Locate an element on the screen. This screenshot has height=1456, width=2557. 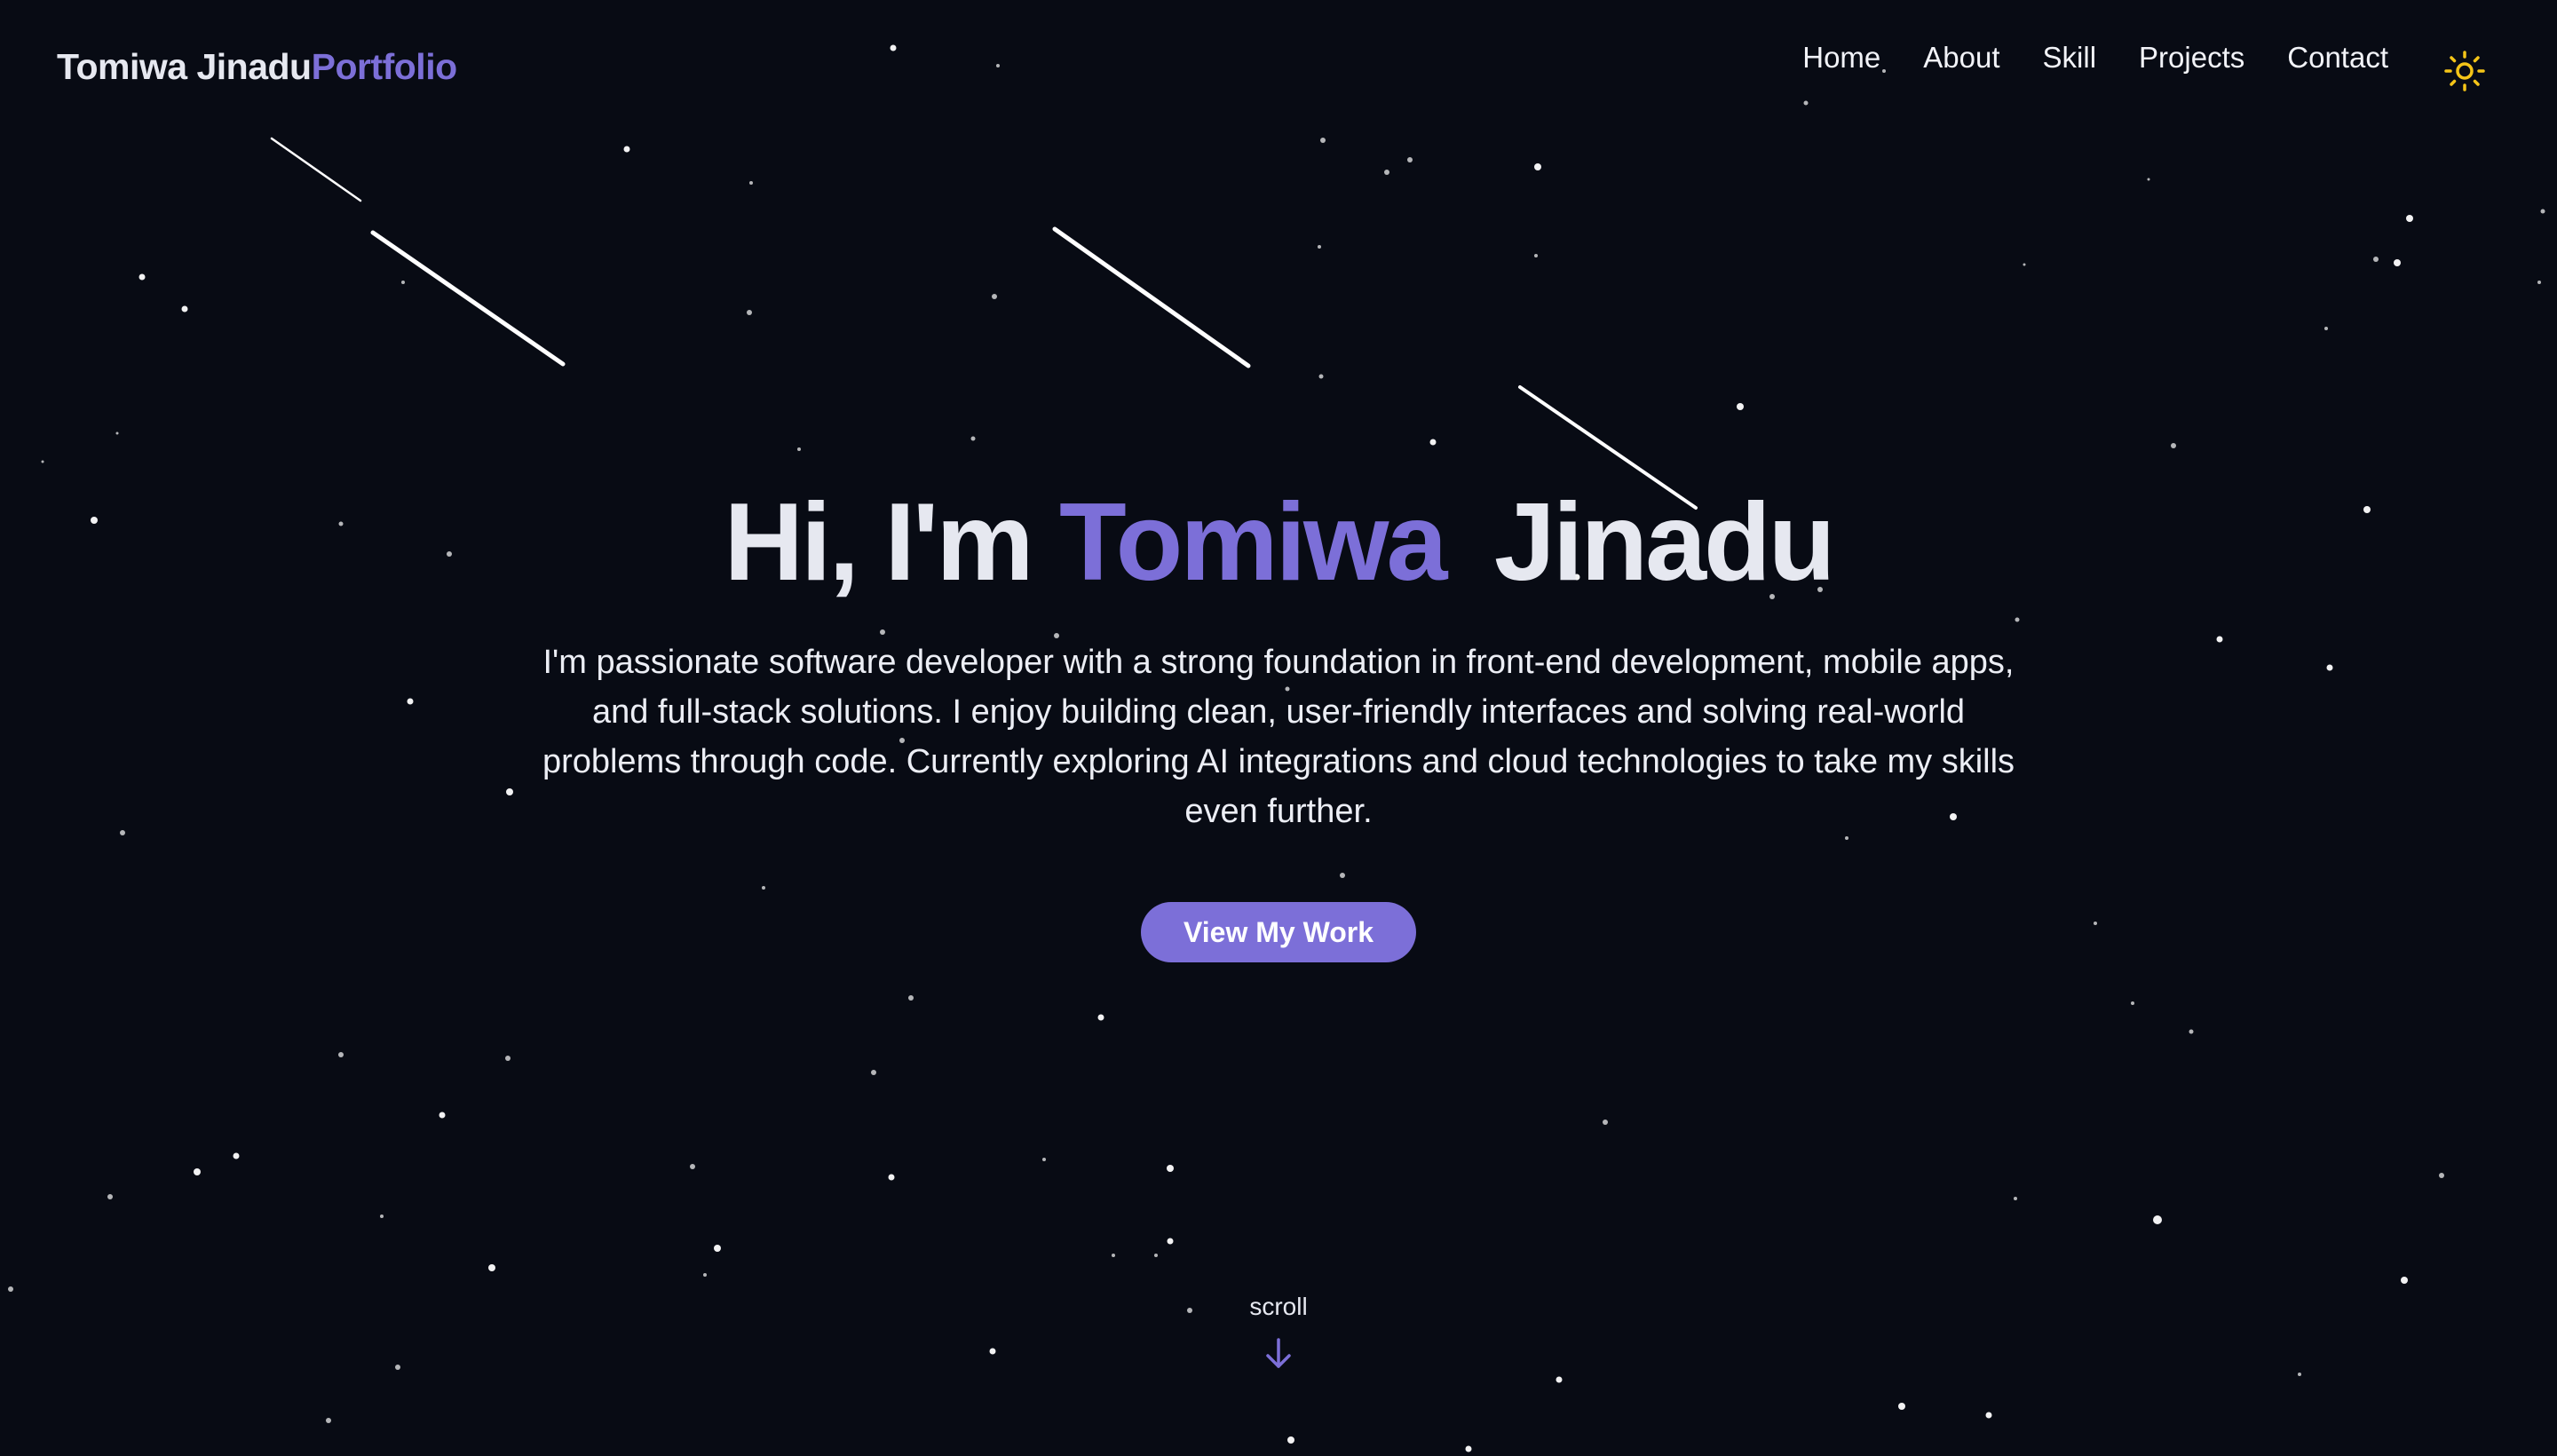
view-my-work-button: View My Work is located at coordinates (1278, 932).